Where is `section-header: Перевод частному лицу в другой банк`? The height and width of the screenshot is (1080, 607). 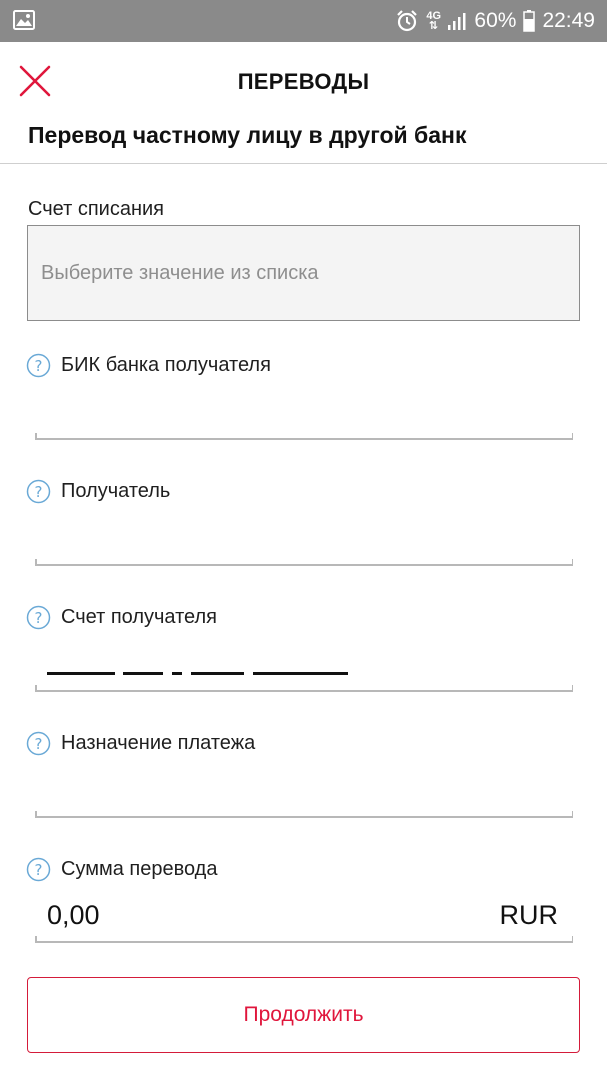 section-header: Перевод частному лицу в другой банк is located at coordinates (303, 142).